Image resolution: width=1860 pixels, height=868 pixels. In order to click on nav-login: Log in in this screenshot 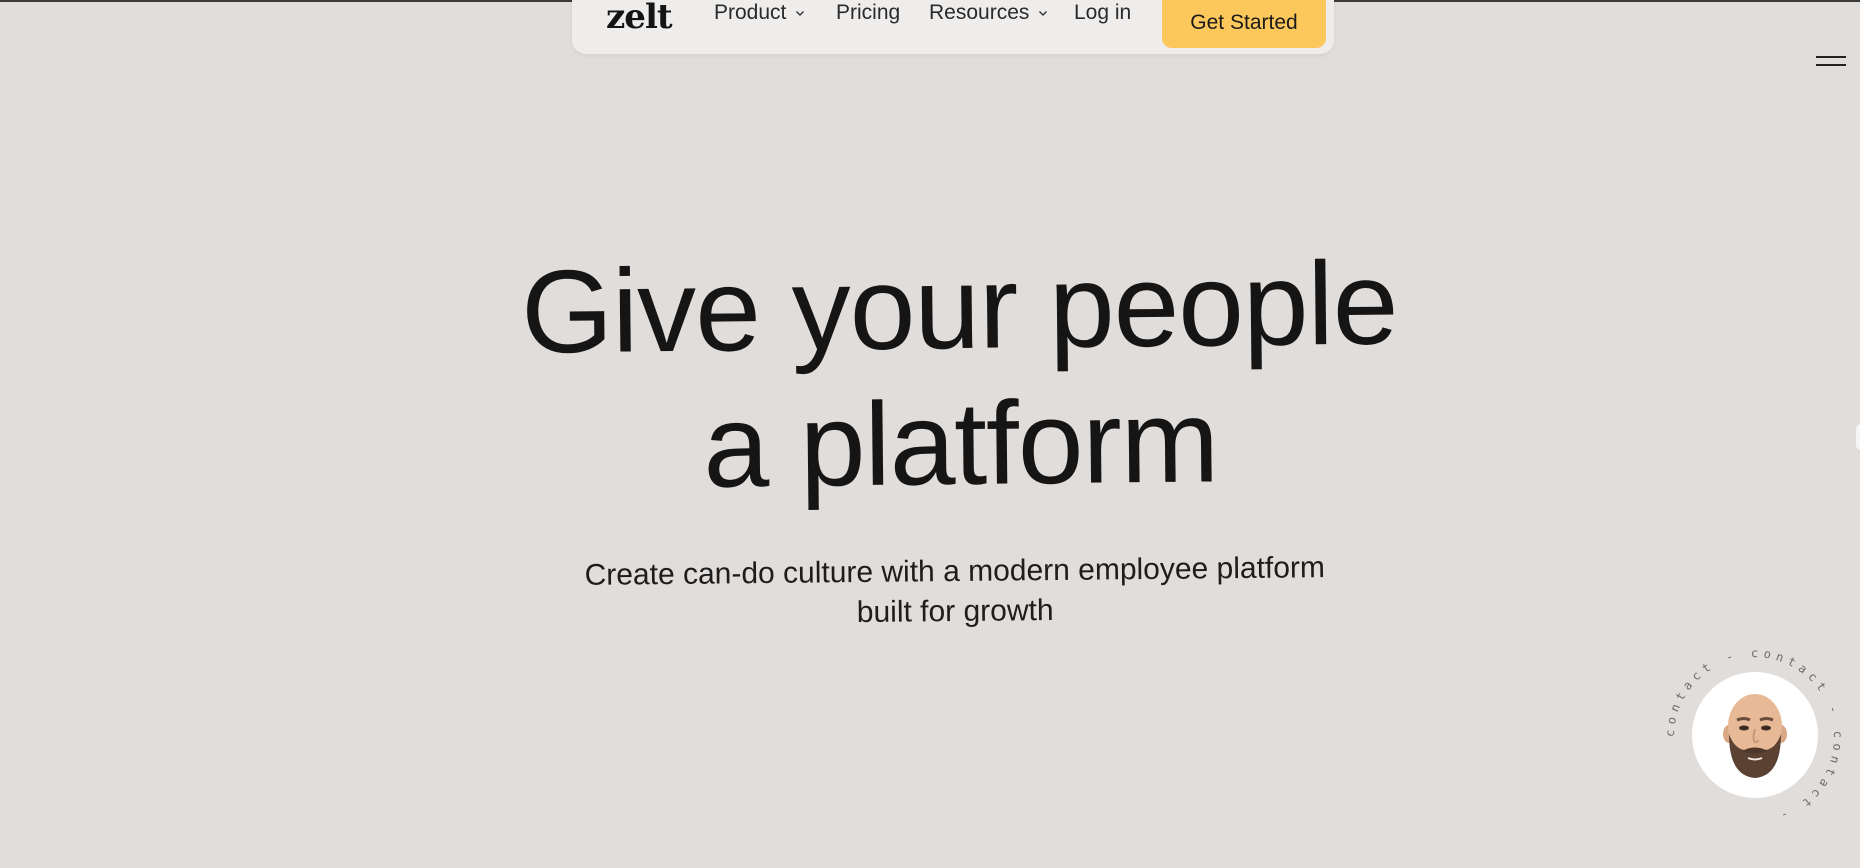, I will do `click(1102, 13)`.